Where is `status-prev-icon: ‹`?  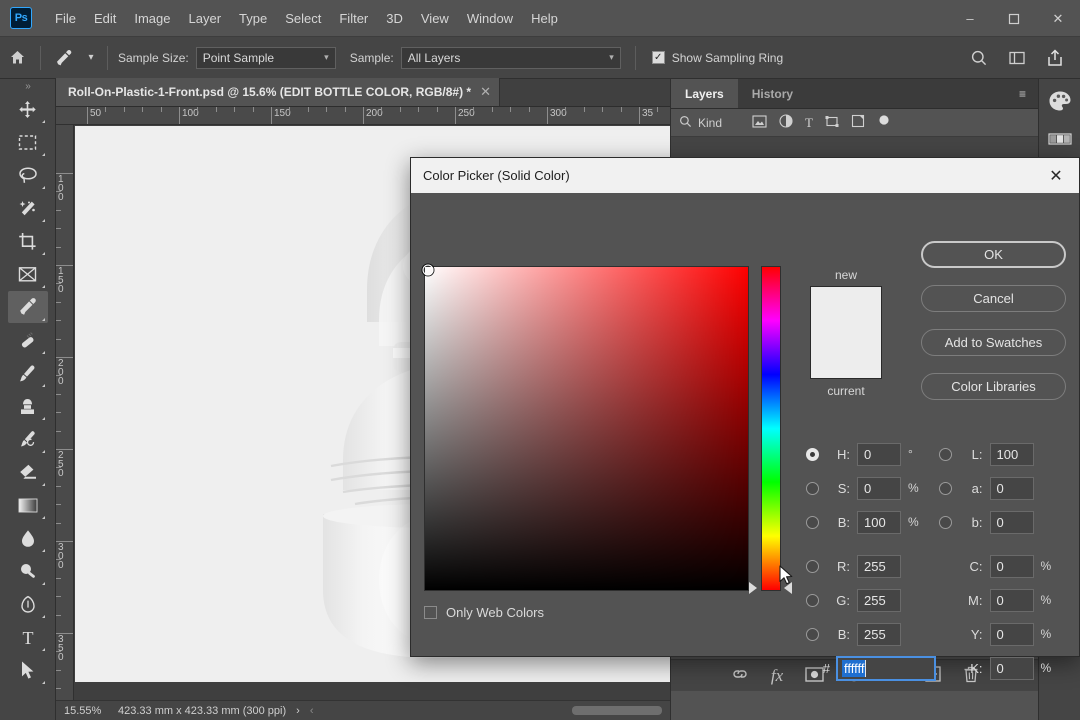 status-prev-icon: ‹ is located at coordinates (312, 711).